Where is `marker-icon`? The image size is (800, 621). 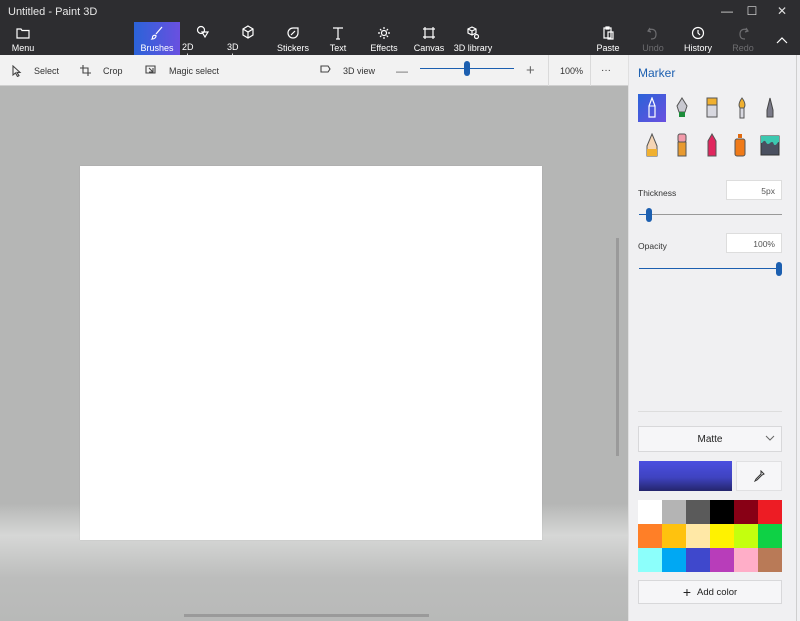
marker-icon is located at coordinates (652, 107).